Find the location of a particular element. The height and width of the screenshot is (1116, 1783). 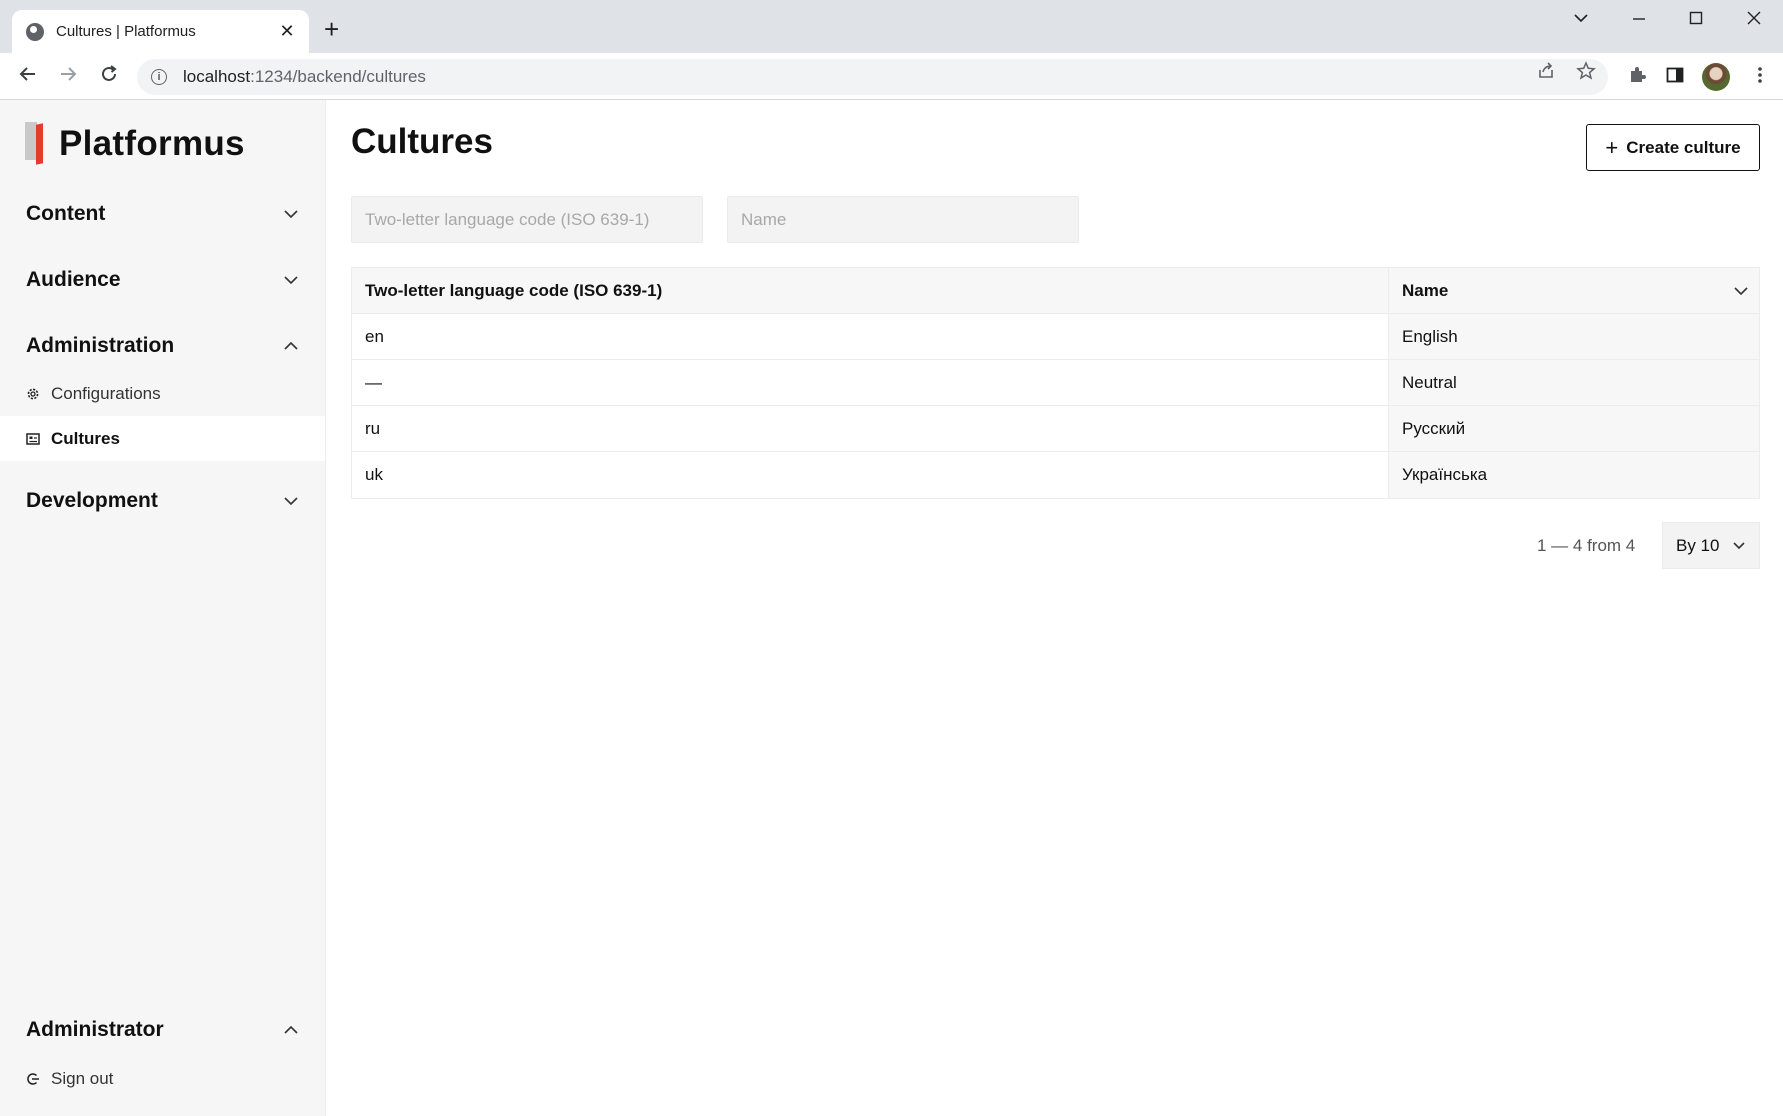

sign-out-label: Sign out is located at coordinates (82, 1078).